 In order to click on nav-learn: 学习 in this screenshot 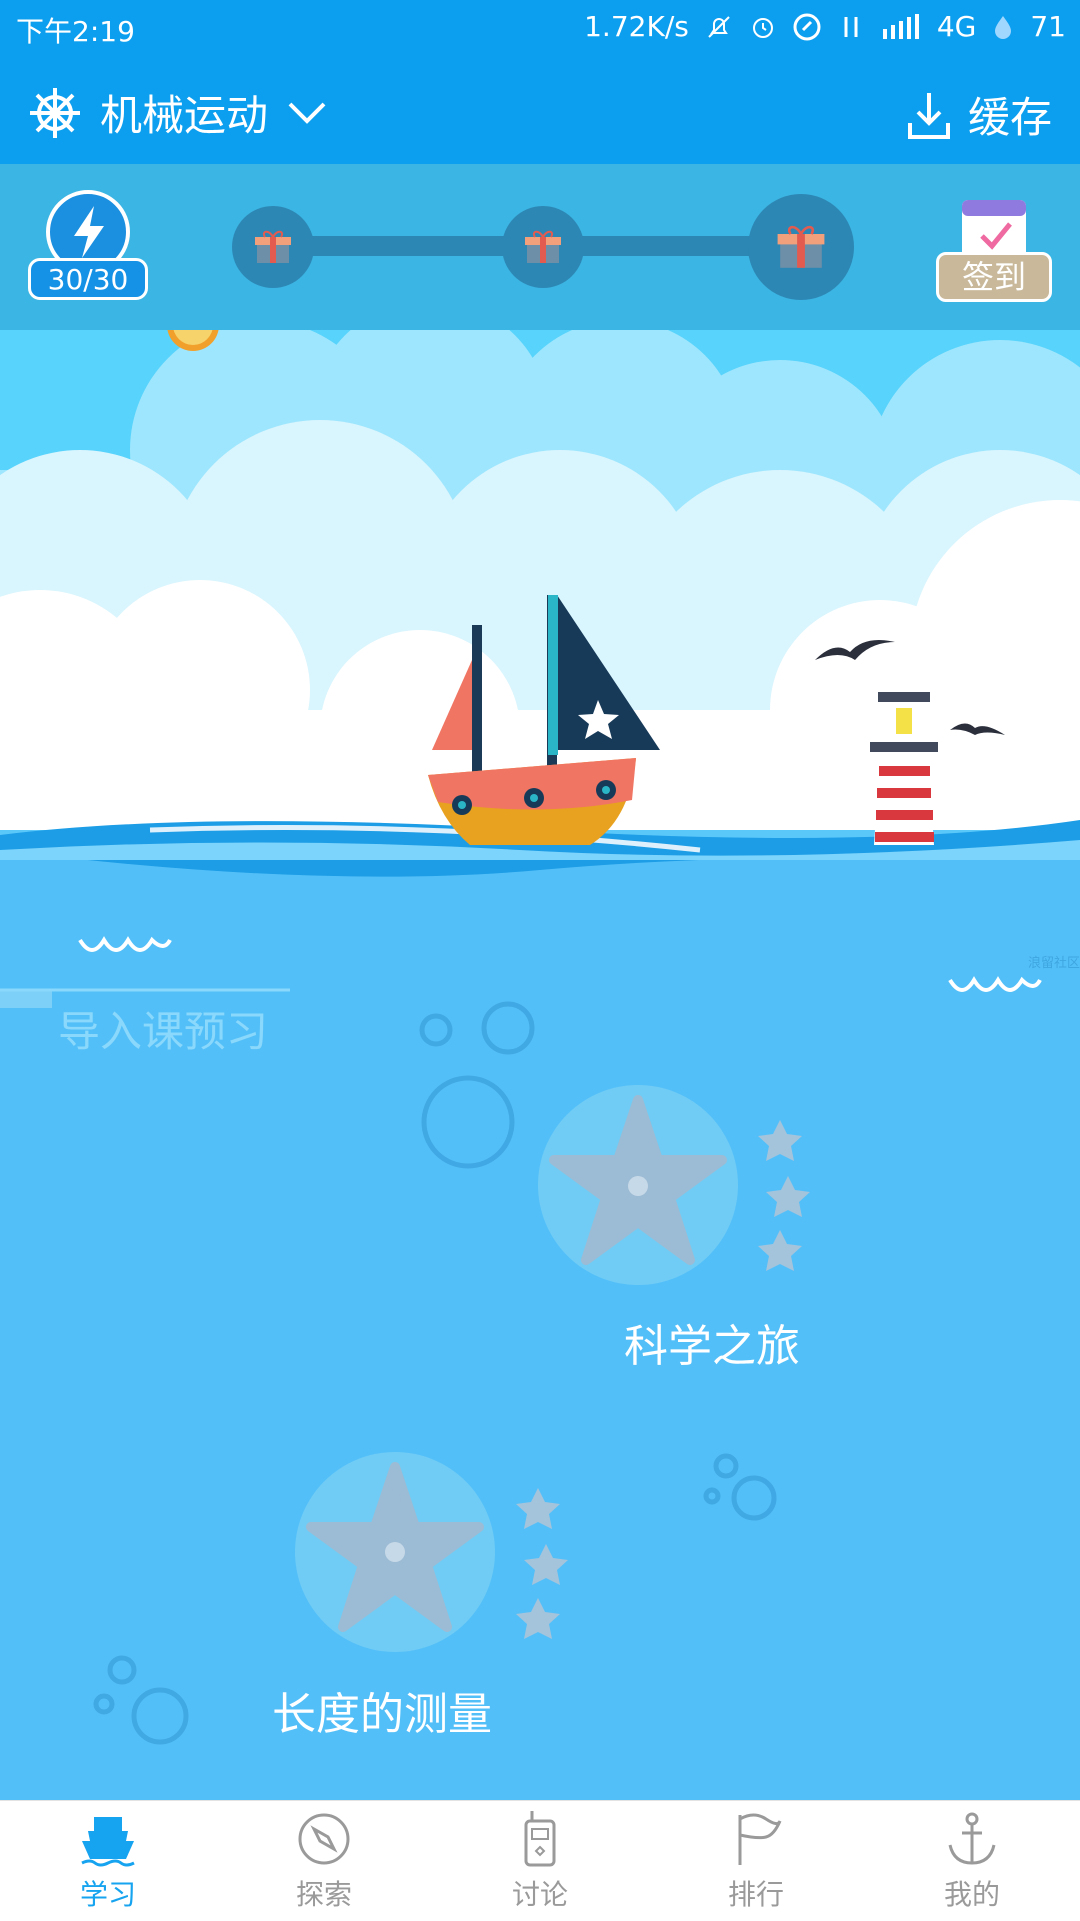, I will do `click(108, 1861)`.